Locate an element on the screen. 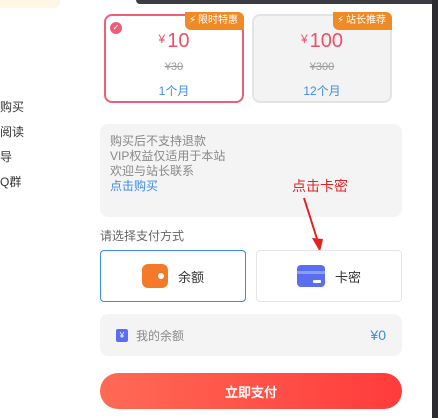 The image size is (438, 418). background-link-guide: 导 is located at coordinates (6, 157).